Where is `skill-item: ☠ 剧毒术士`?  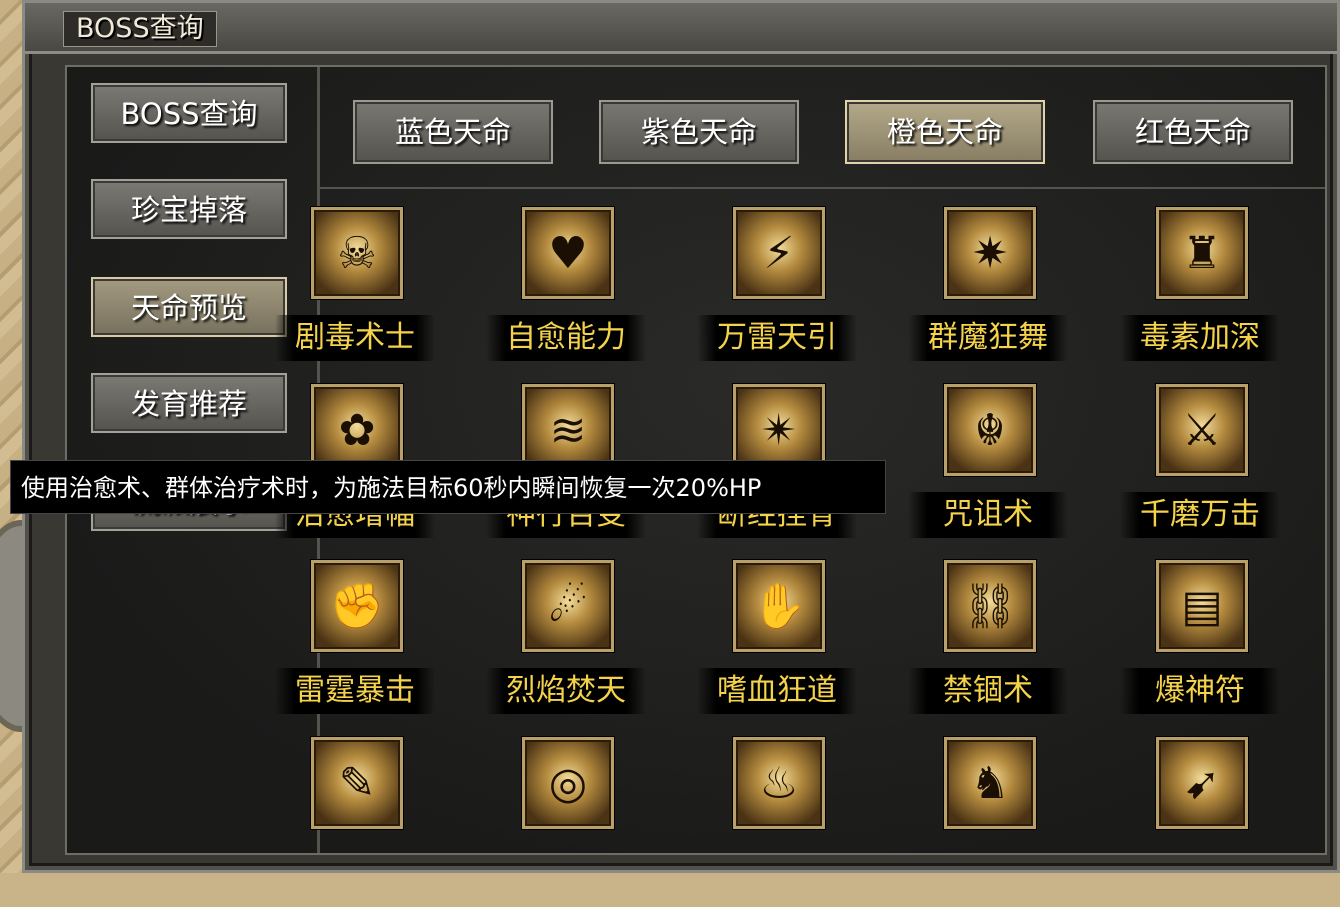 skill-item: ☠ 剧毒术士 is located at coordinates (355, 292).